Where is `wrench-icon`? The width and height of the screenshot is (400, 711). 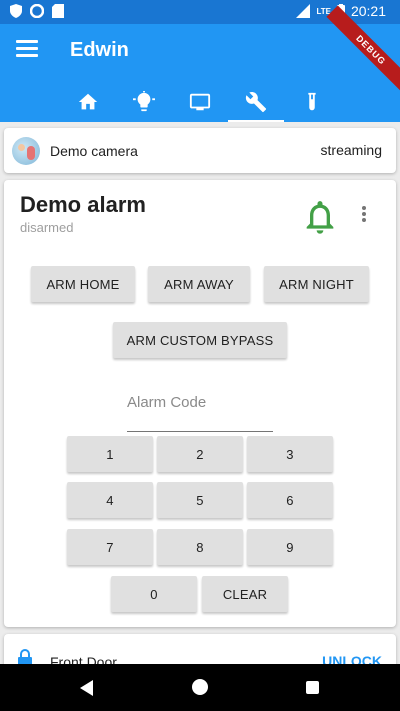
wrench-icon is located at coordinates (256, 102).